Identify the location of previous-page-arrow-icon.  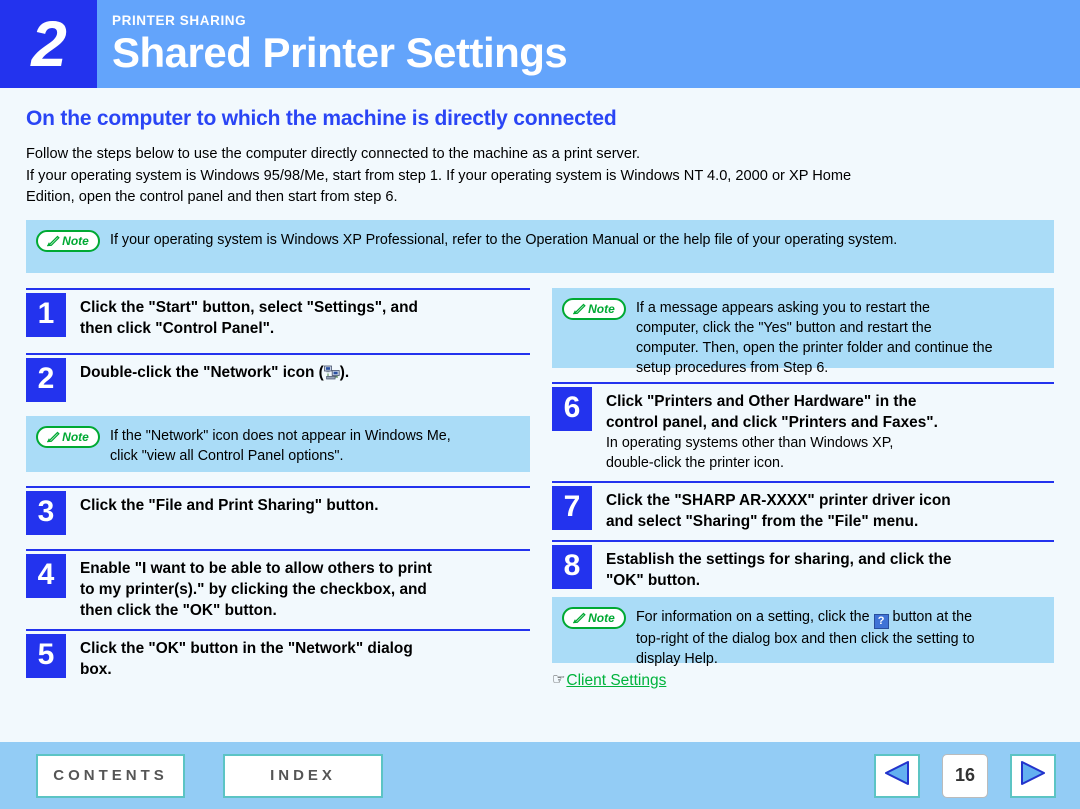
(897, 775).